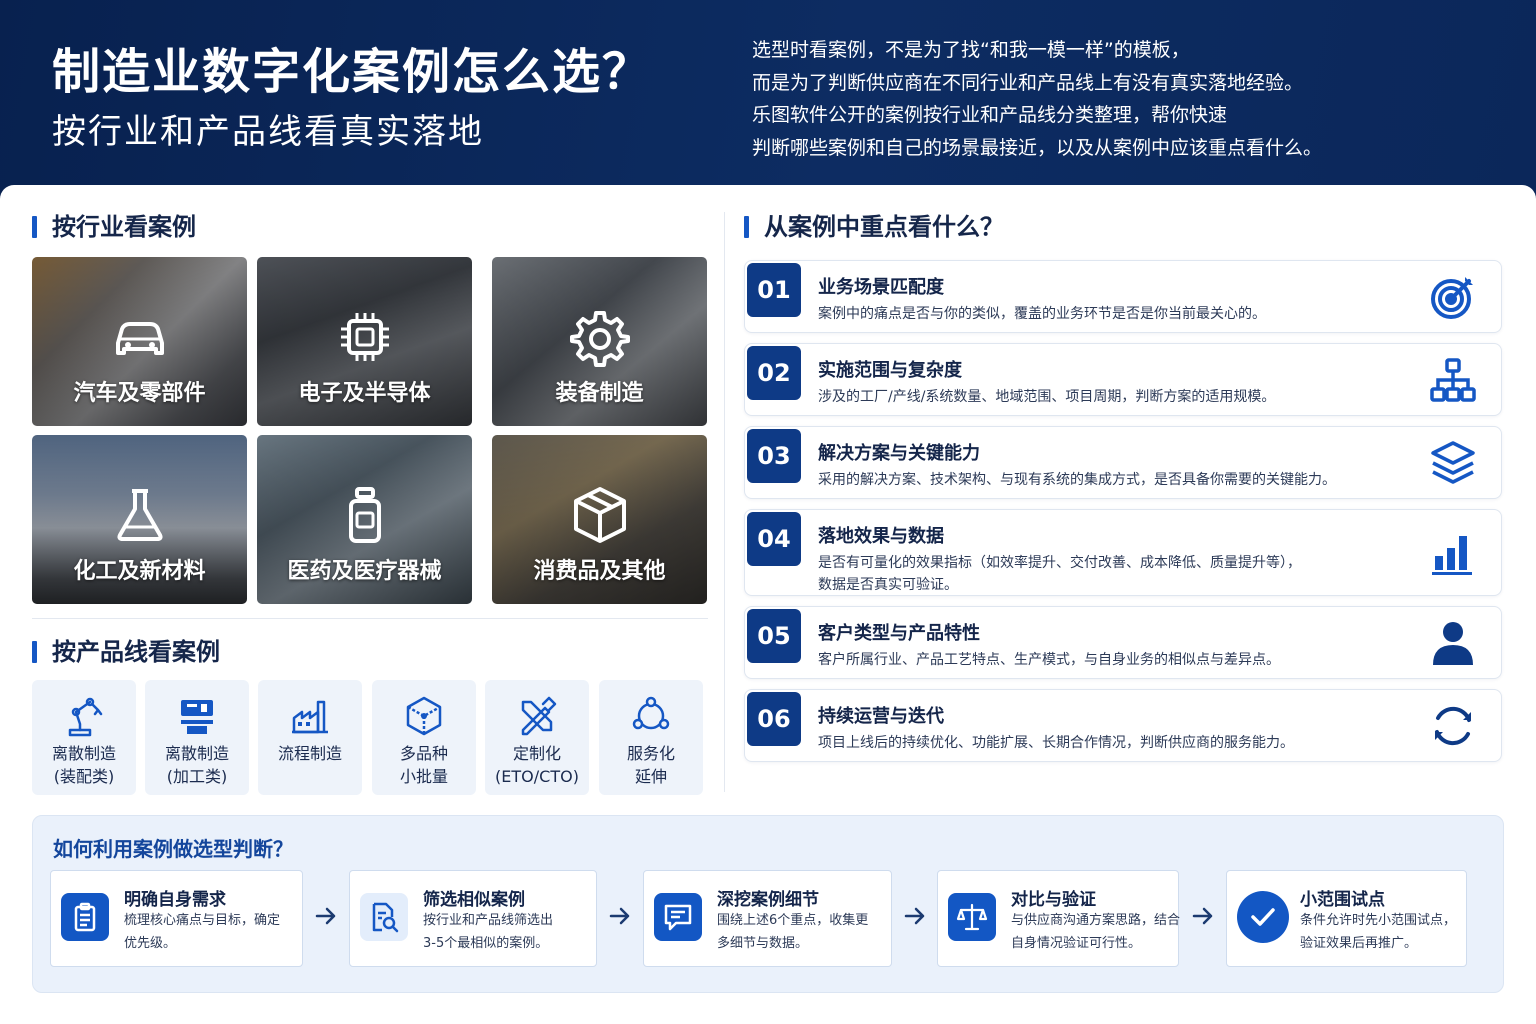  What do you see at coordinates (774, 636) in the screenshot?
I see `focus-number: 05` at bounding box center [774, 636].